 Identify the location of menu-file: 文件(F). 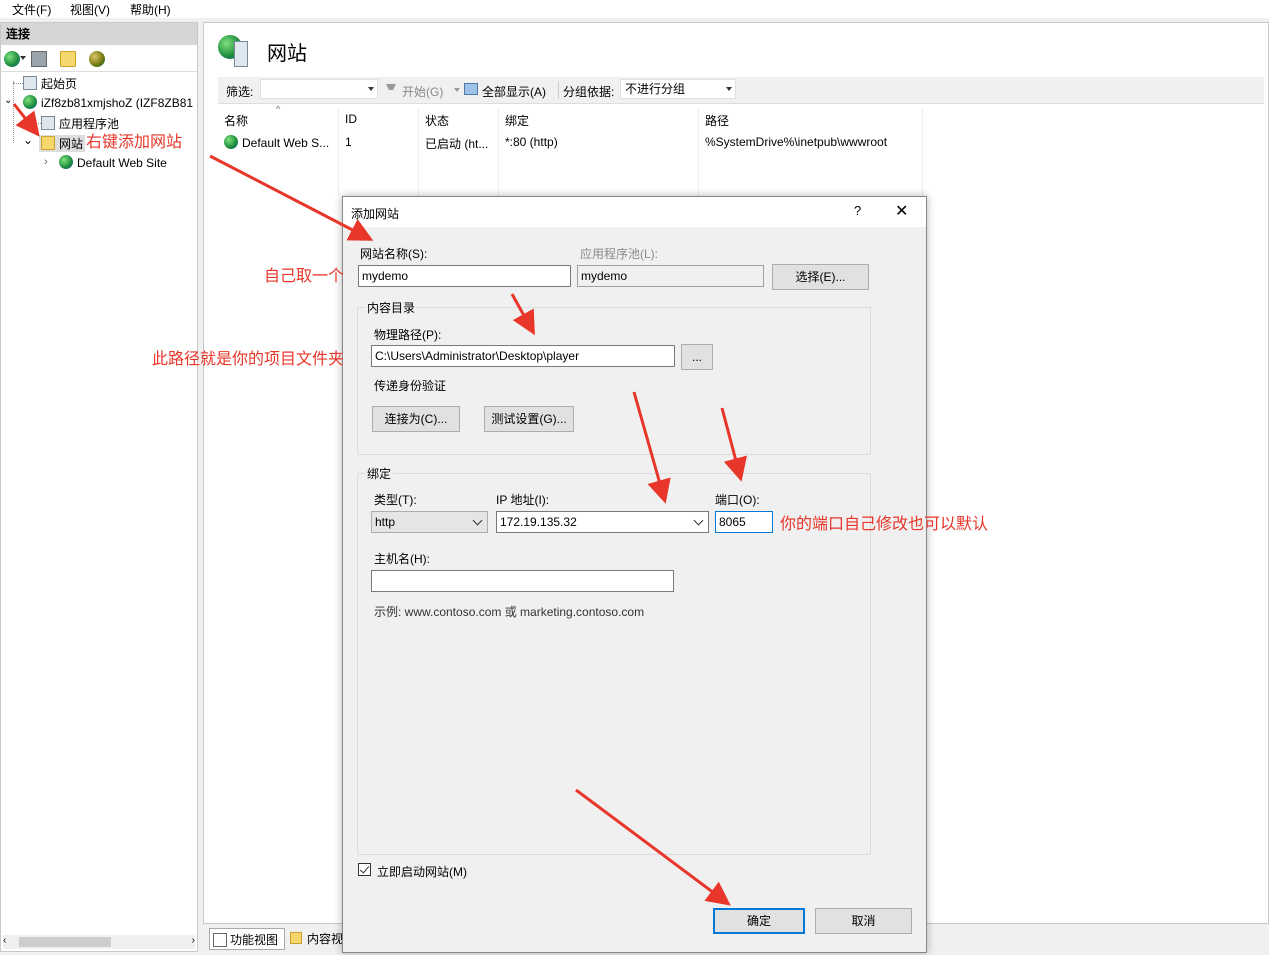
(31, 9).